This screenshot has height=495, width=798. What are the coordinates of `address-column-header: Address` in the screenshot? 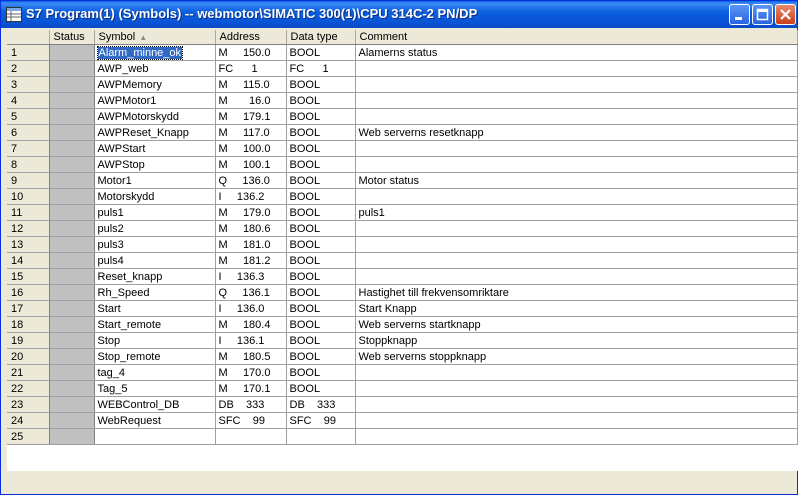 It's located at (251, 37).